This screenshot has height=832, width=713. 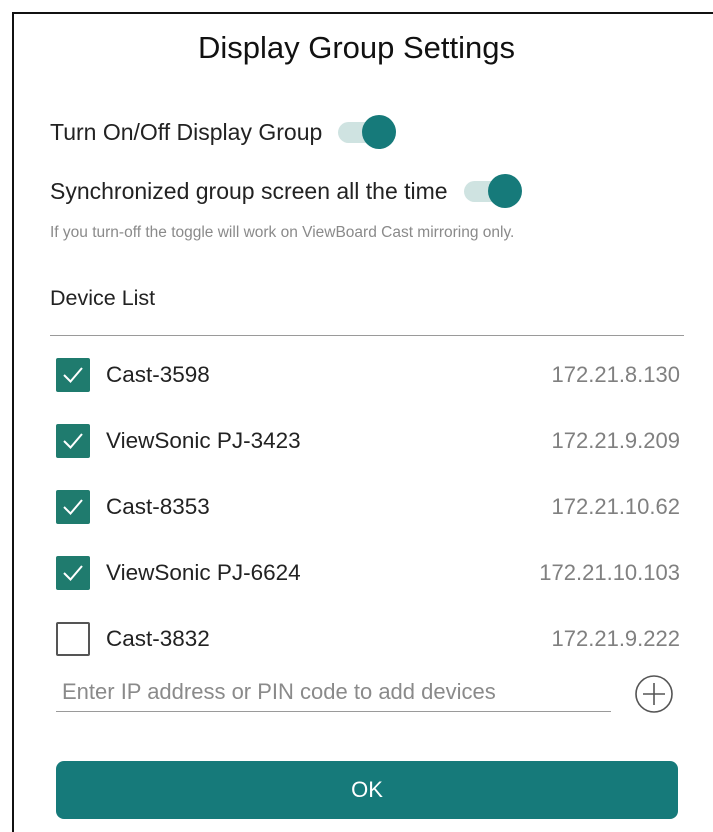 I want to click on device-name: Cast-3832, so click(x=158, y=638).